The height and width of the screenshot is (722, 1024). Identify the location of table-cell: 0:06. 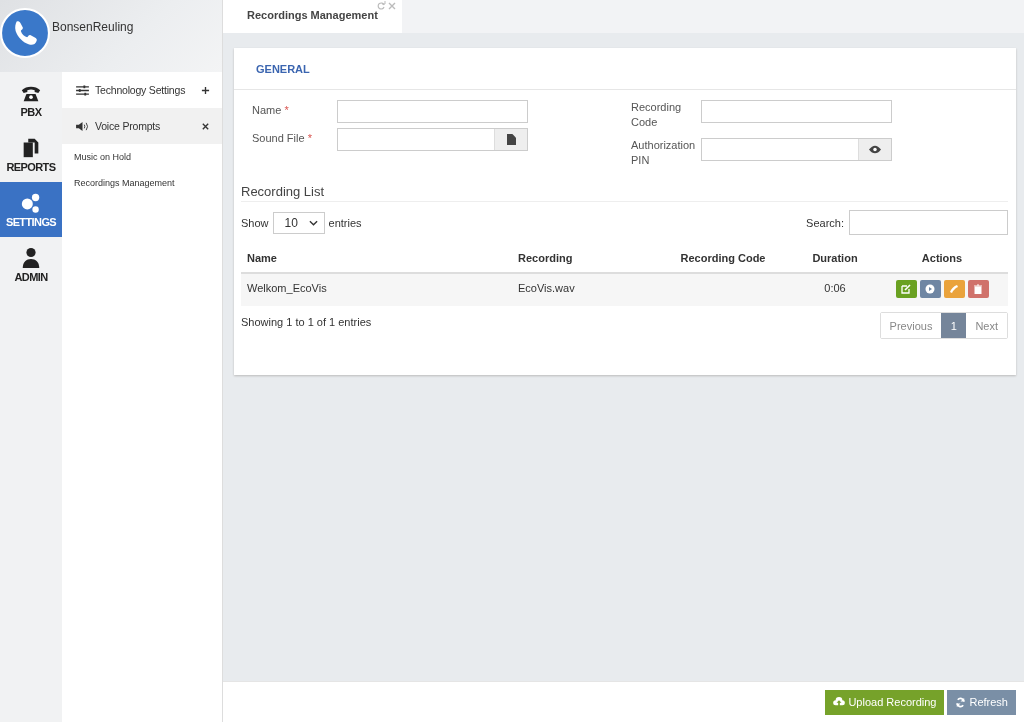
(835, 288).